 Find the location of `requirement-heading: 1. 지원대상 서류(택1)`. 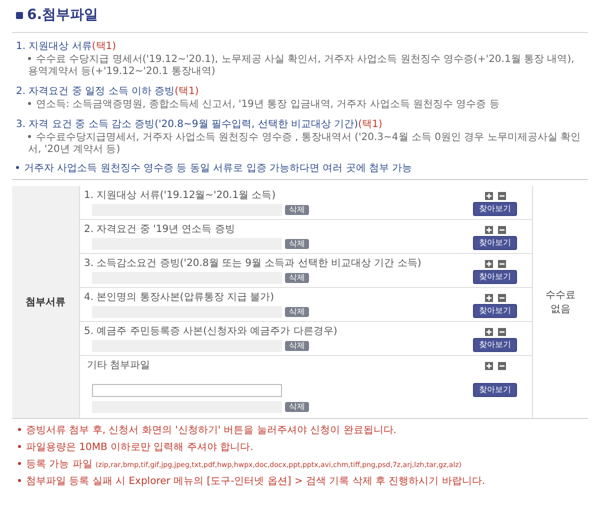

requirement-heading: 1. 지원대상 서류(택1) is located at coordinates (67, 46).